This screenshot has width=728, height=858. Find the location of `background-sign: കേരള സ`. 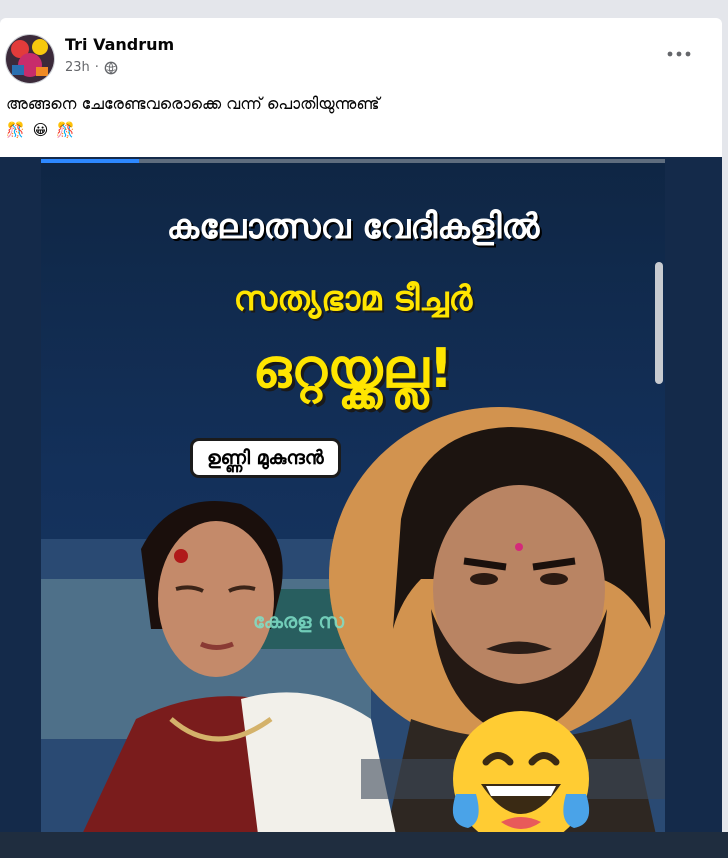

background-sign: കേരള സ is located at coordinates (298, 621).